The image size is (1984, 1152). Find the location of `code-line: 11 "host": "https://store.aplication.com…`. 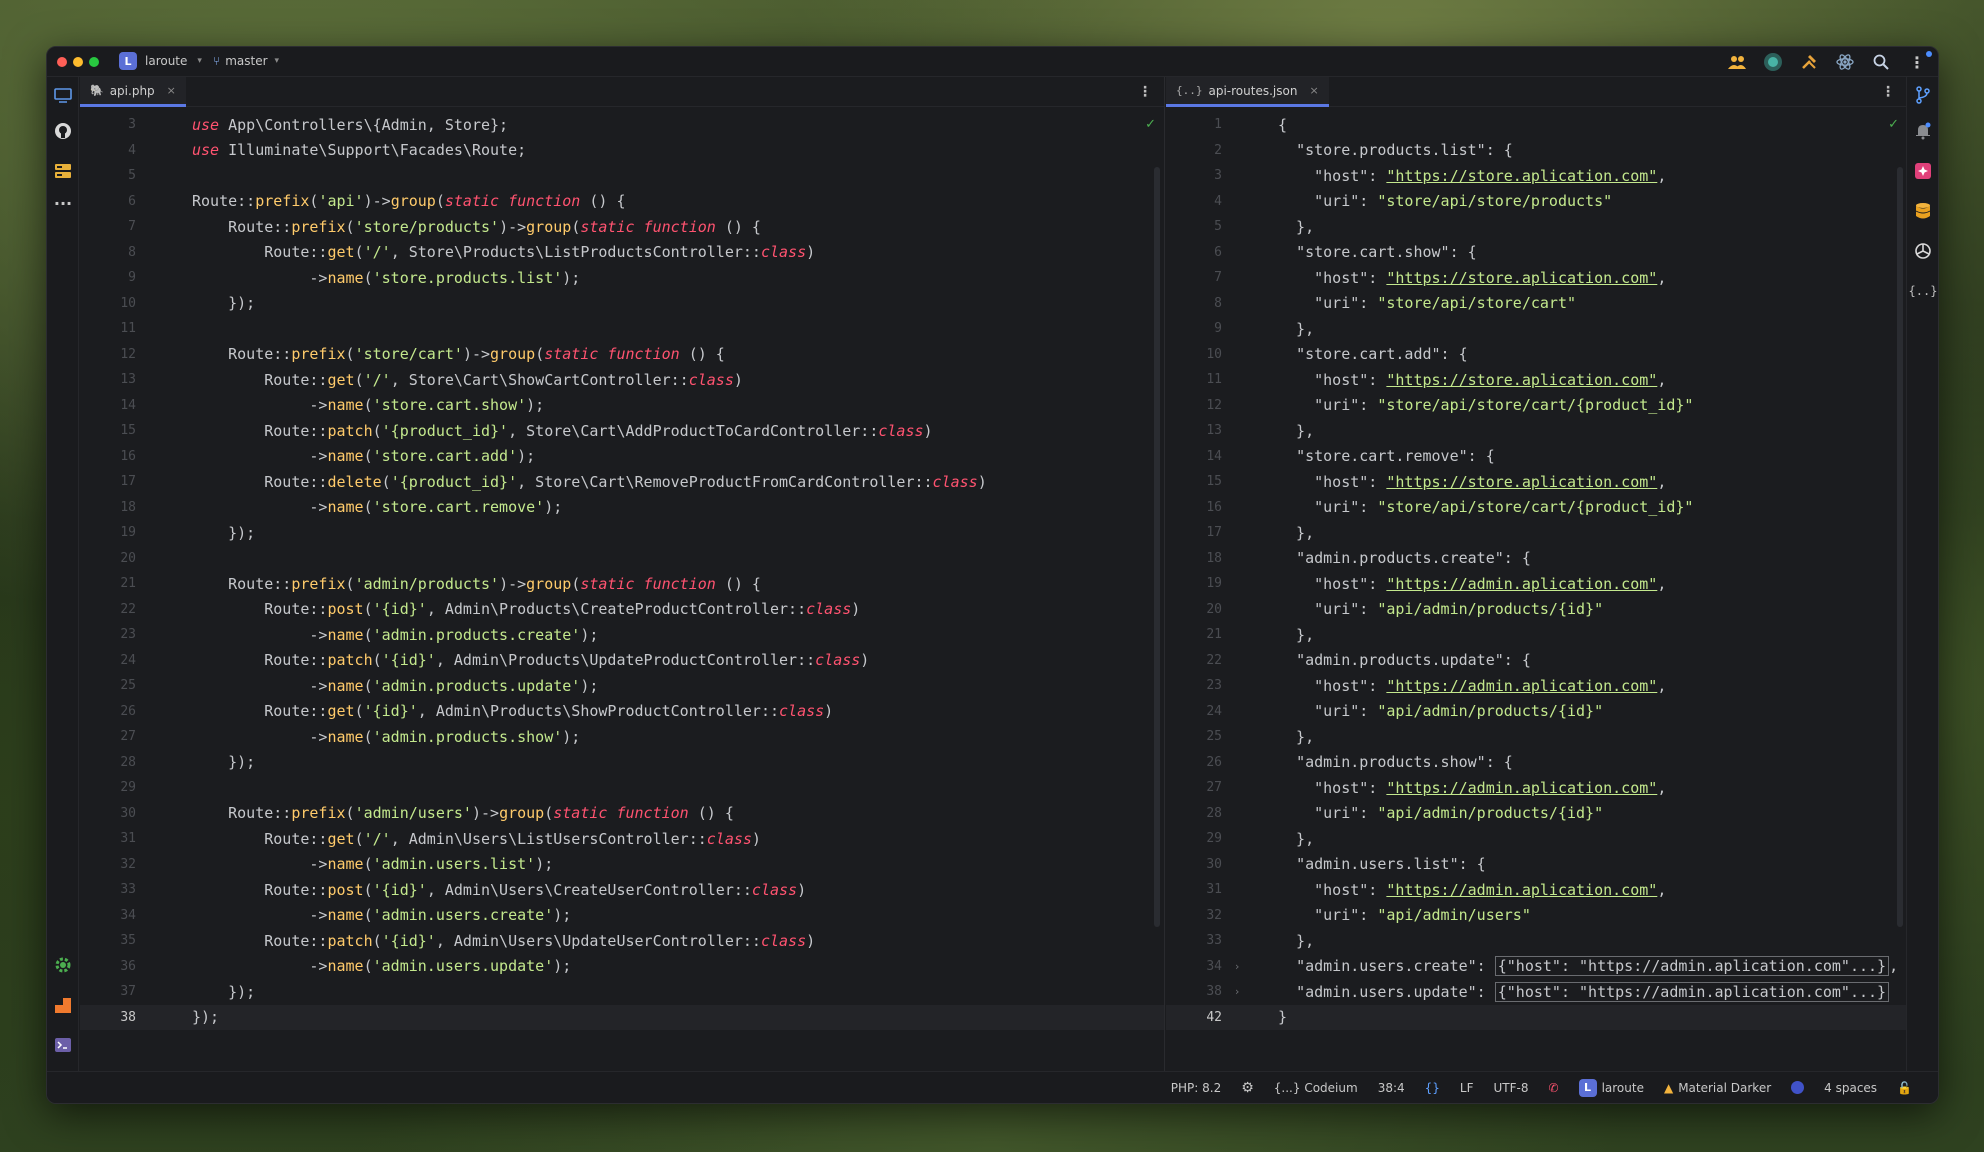

code-line: 11 "host": "https://store.aplication.com… is located at coordinates (1536, 379).